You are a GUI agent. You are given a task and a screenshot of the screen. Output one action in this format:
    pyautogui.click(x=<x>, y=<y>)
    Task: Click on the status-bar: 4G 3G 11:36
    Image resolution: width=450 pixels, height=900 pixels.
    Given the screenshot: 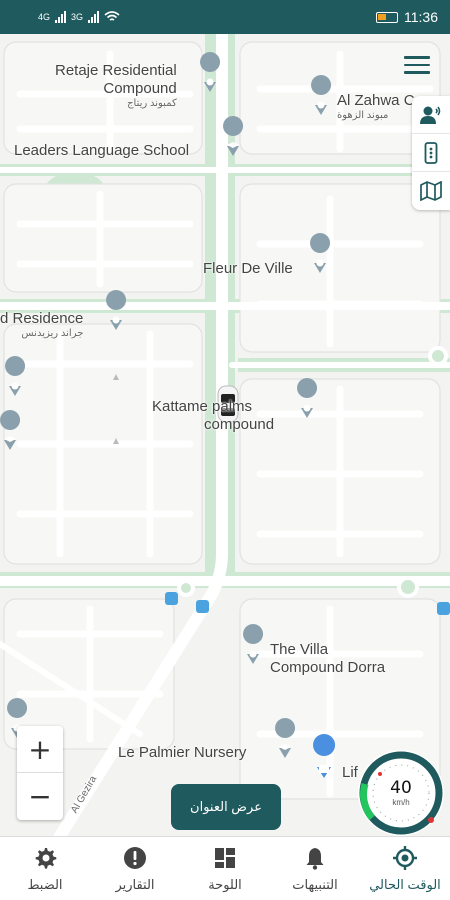 What is the action you would take?
    pyautogui.click(x=225, y=17)
    